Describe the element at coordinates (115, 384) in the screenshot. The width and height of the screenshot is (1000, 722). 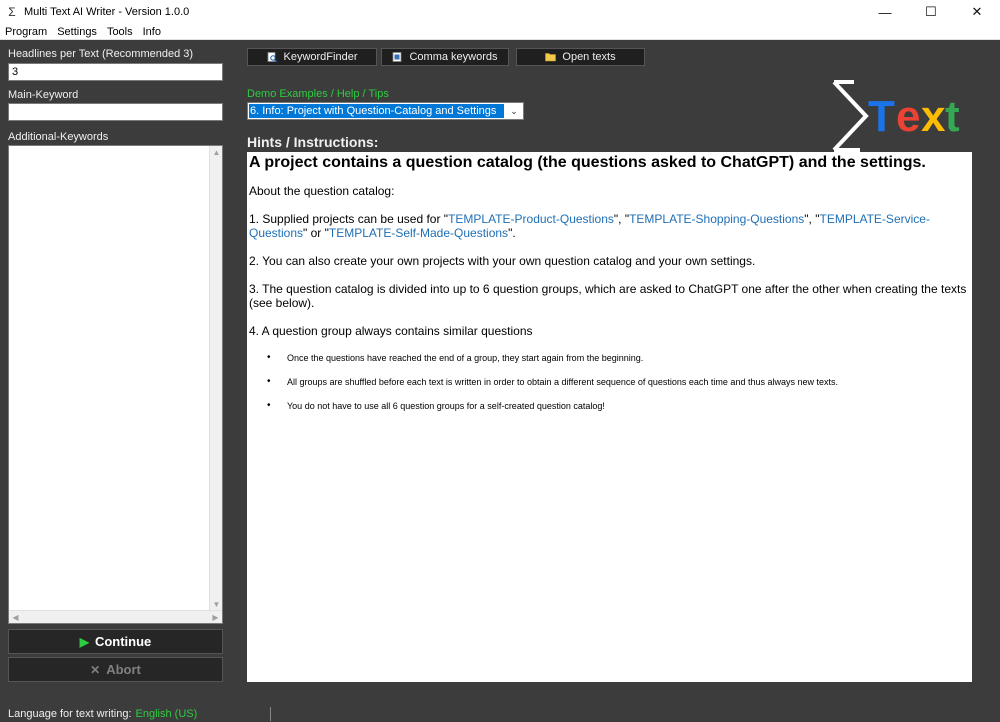
I see `additional-keywords-textarea: ▲ ▼ ◀ ▶` at that location.